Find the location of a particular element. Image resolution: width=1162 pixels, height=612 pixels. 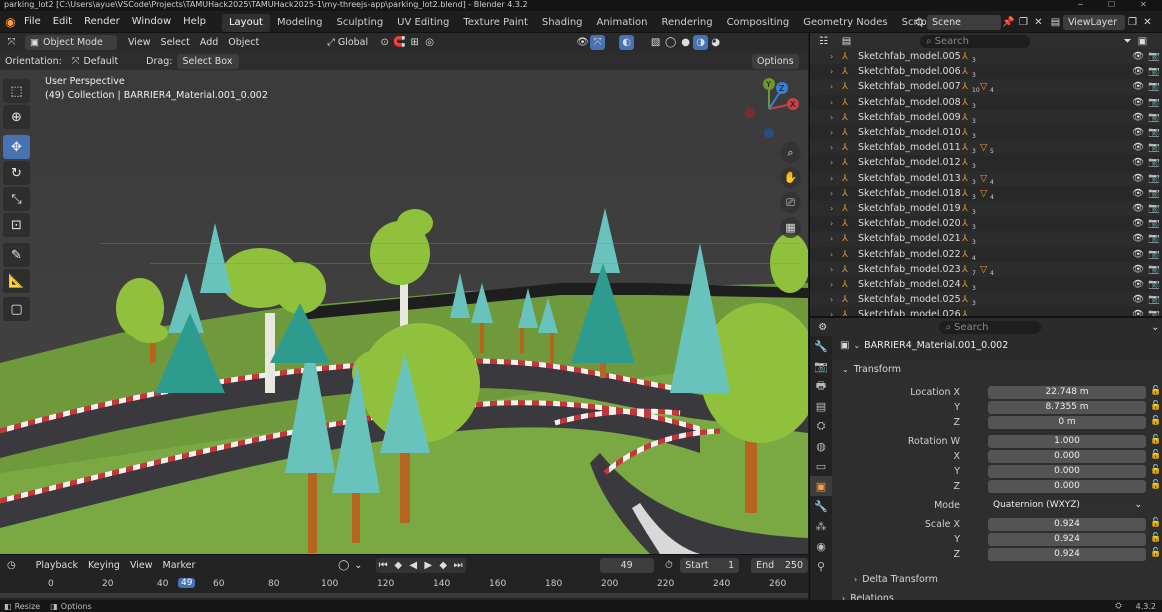

menu-playback: Playback is located at coordinates (57, 565).